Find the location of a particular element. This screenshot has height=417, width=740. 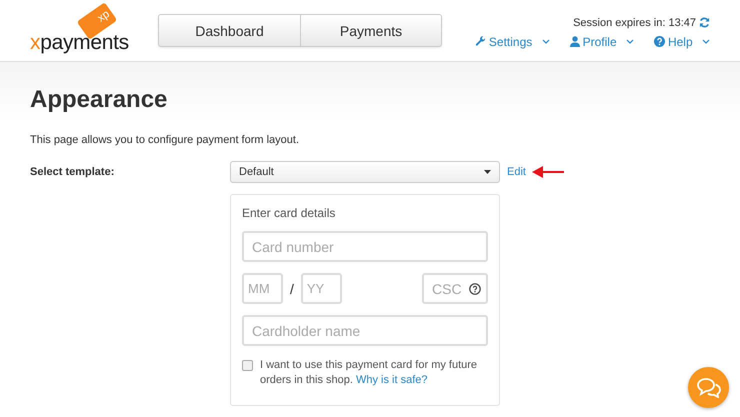

user-icon is located at coordinates (575, 41).